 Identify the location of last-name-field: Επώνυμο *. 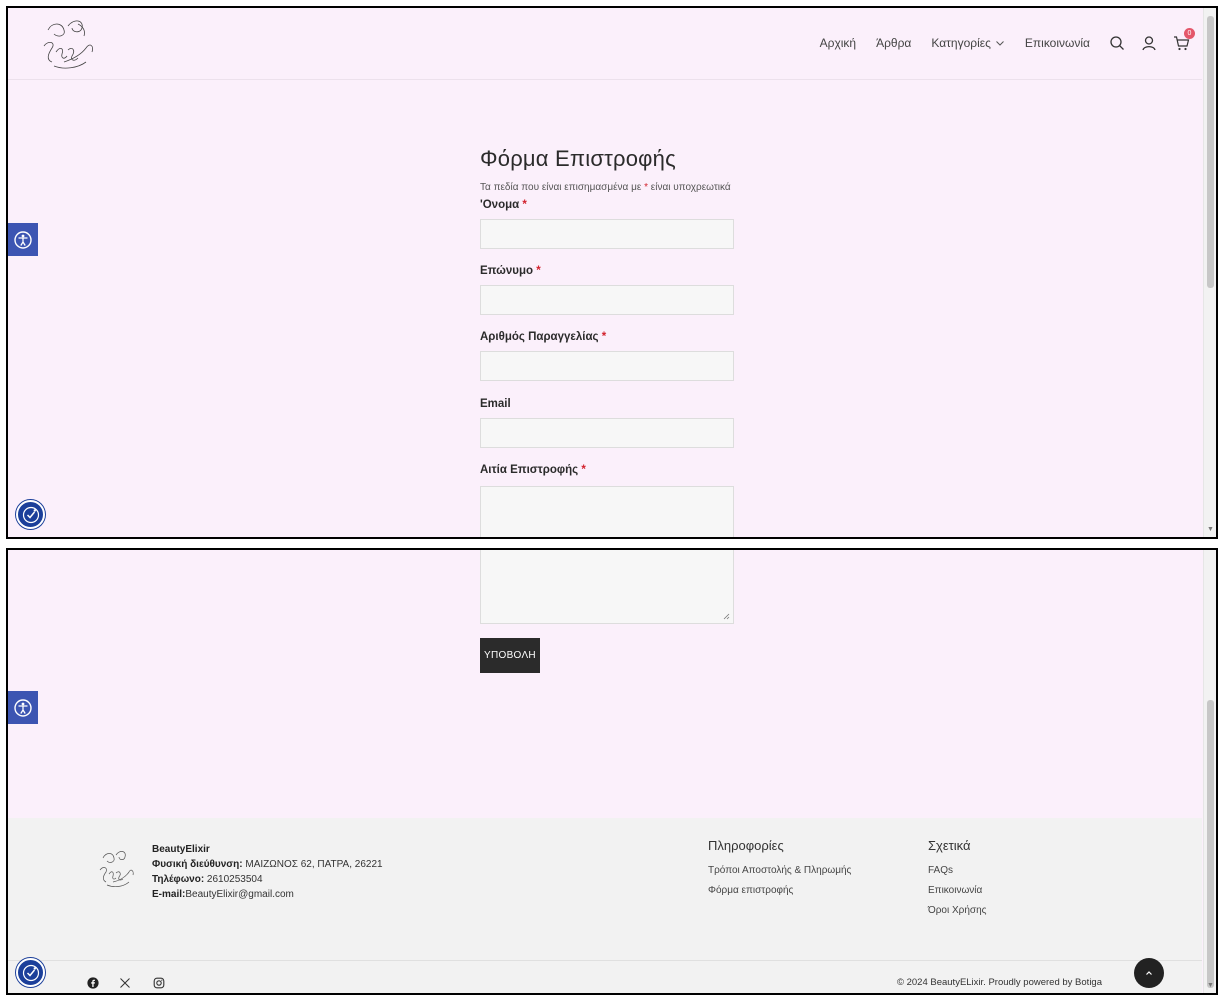
(607, 290).